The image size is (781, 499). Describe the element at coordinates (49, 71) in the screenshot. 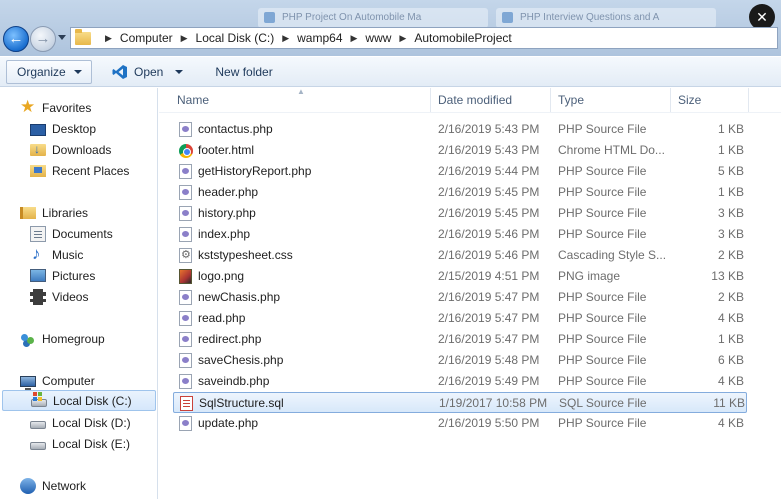

I see `organize-button: Organize` at that location.